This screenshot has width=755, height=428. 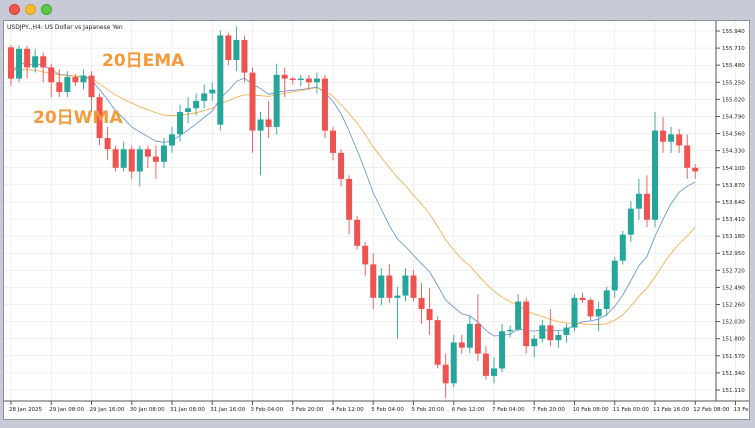 I want to click on time-tick-label: 5 Feb 20:00, so click(x=428, y=410).